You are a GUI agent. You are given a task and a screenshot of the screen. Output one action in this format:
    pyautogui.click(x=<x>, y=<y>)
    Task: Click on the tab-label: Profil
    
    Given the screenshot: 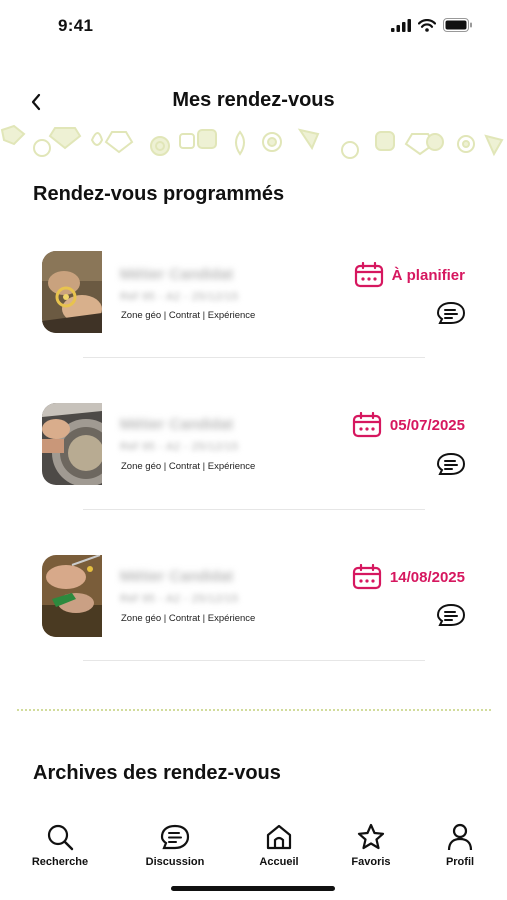 What is the action you would take?
    pyautogui.click(x=460, y=862)
    